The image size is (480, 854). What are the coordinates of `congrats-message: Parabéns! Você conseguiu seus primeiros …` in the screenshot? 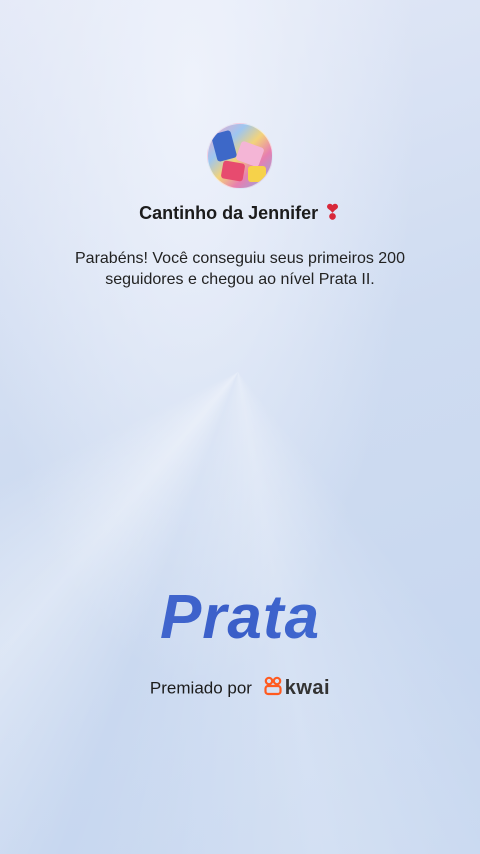 It's located at (240, 269).